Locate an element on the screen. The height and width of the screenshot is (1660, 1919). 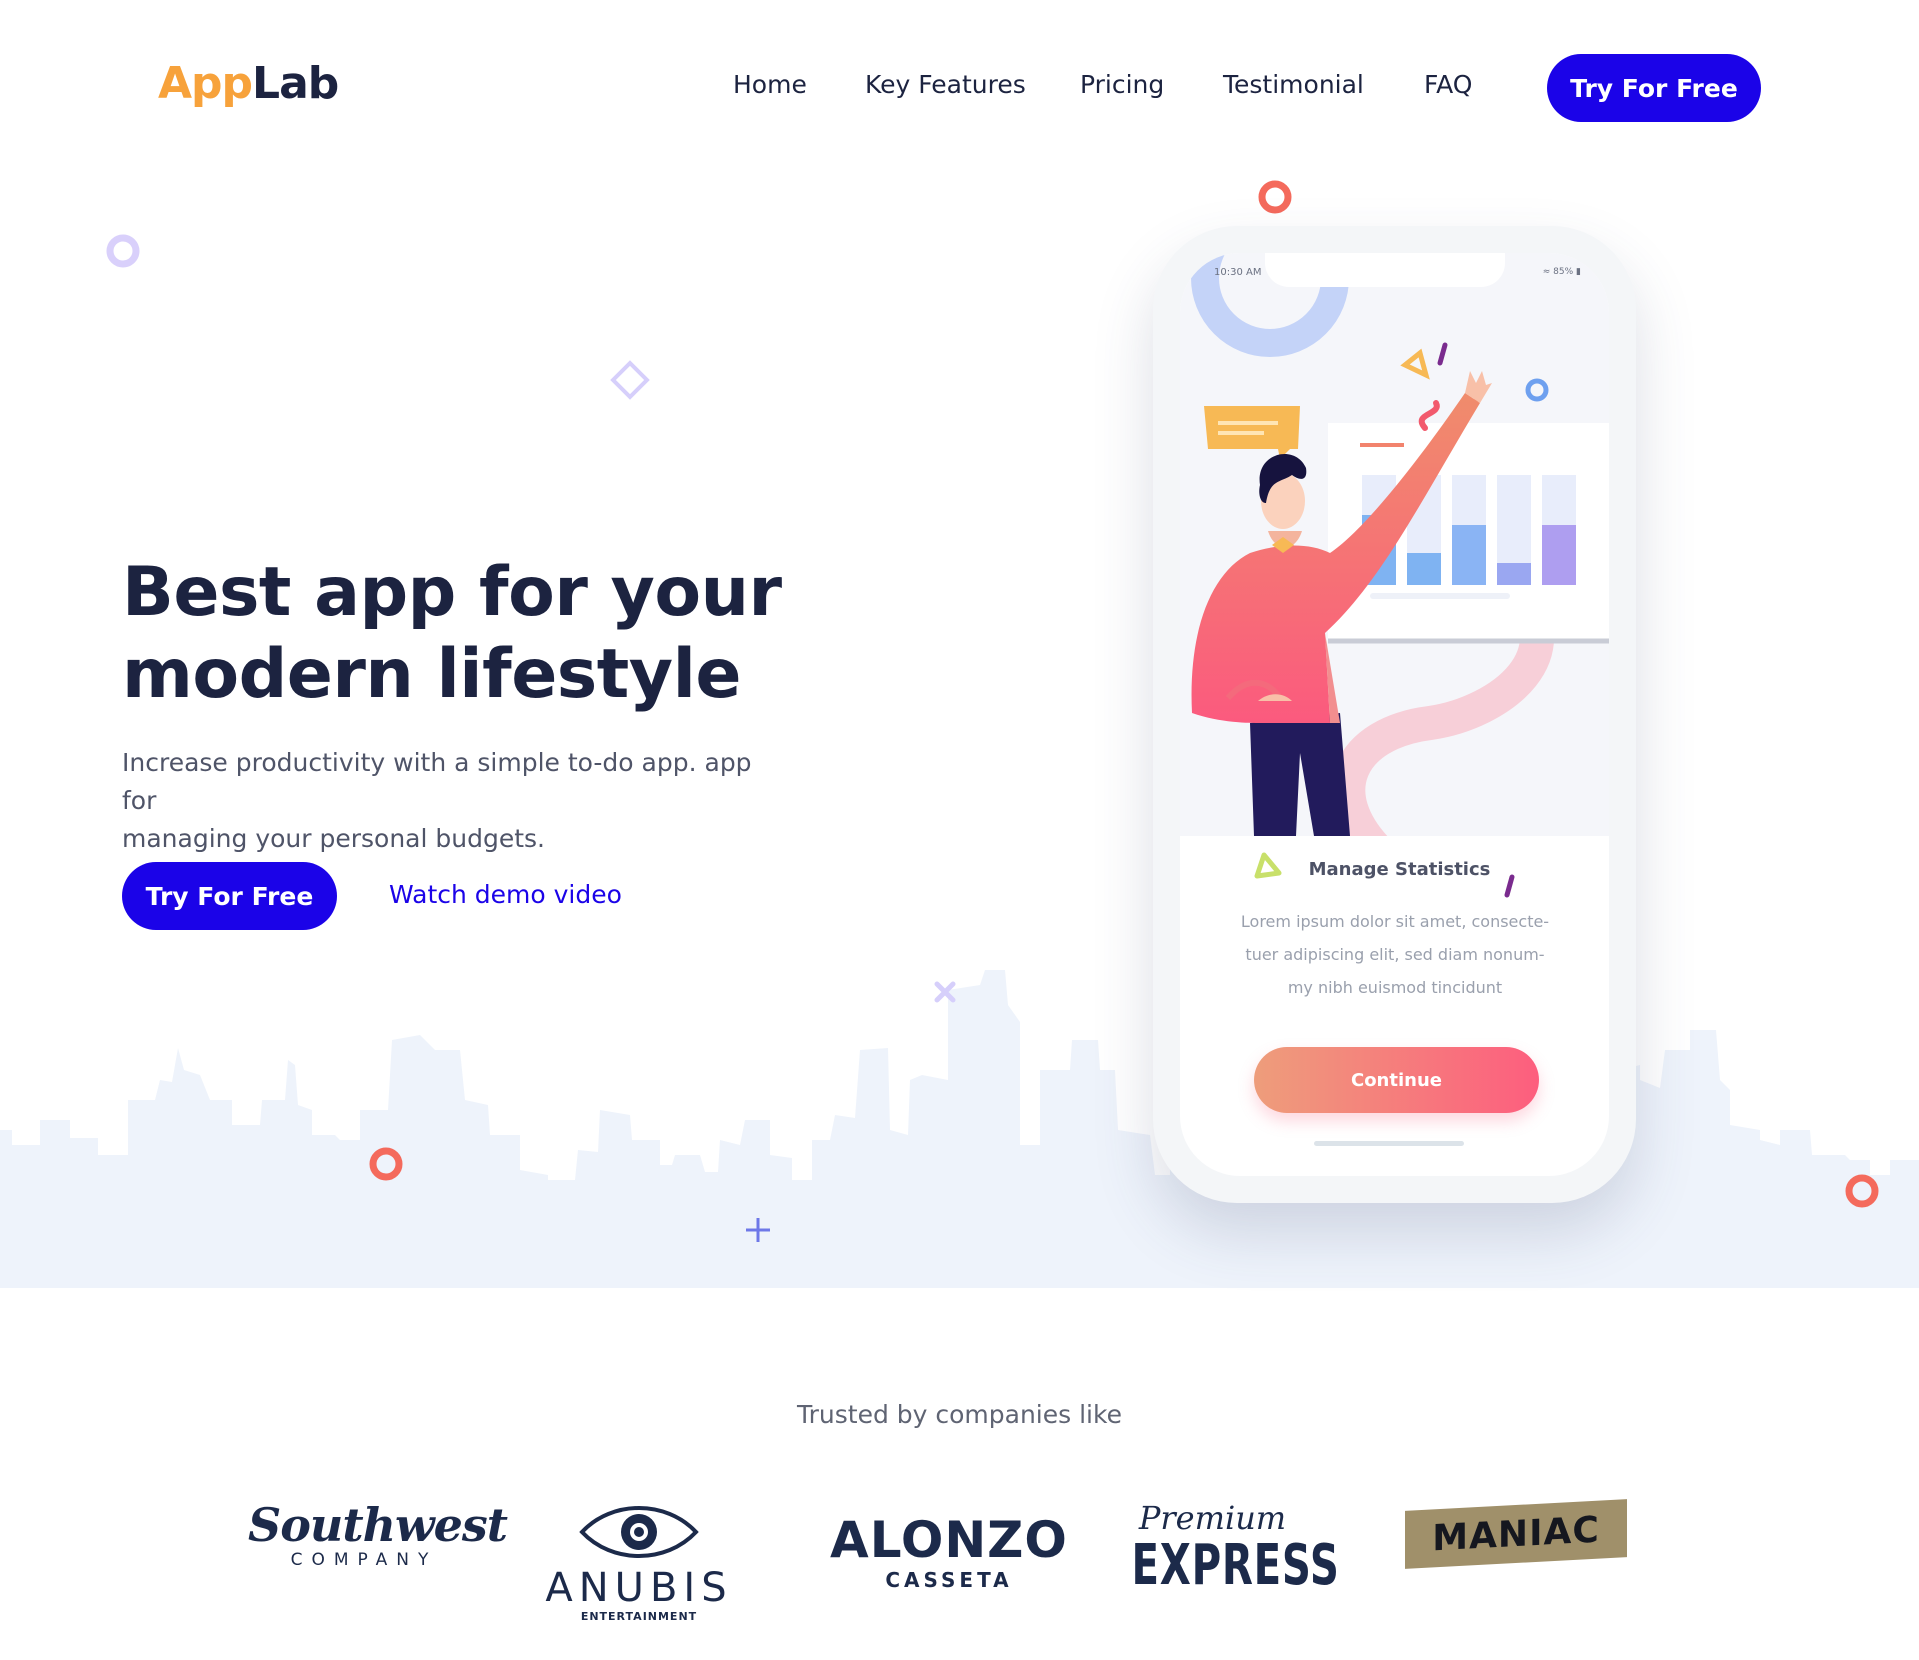
nav-try-for-free-button: Try For Free is located at coordinates (1654, 88).